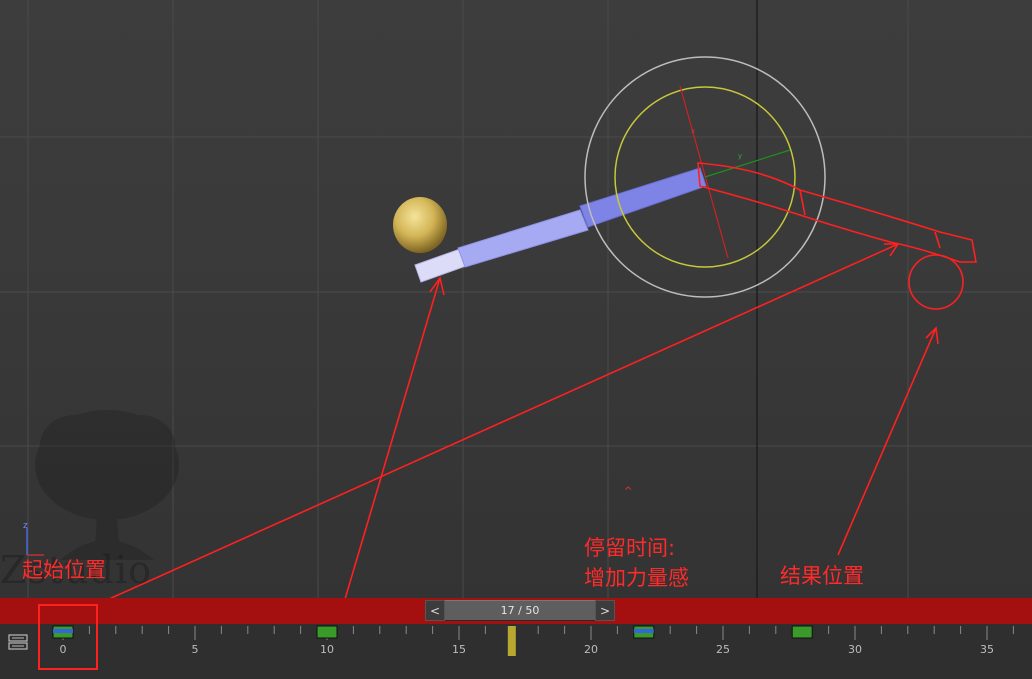 This screenshot has height=679, width=1032. Describe the element at coordinates (987, 649) in the screenshot. I see `ruler-tick-label: 35` at that location.